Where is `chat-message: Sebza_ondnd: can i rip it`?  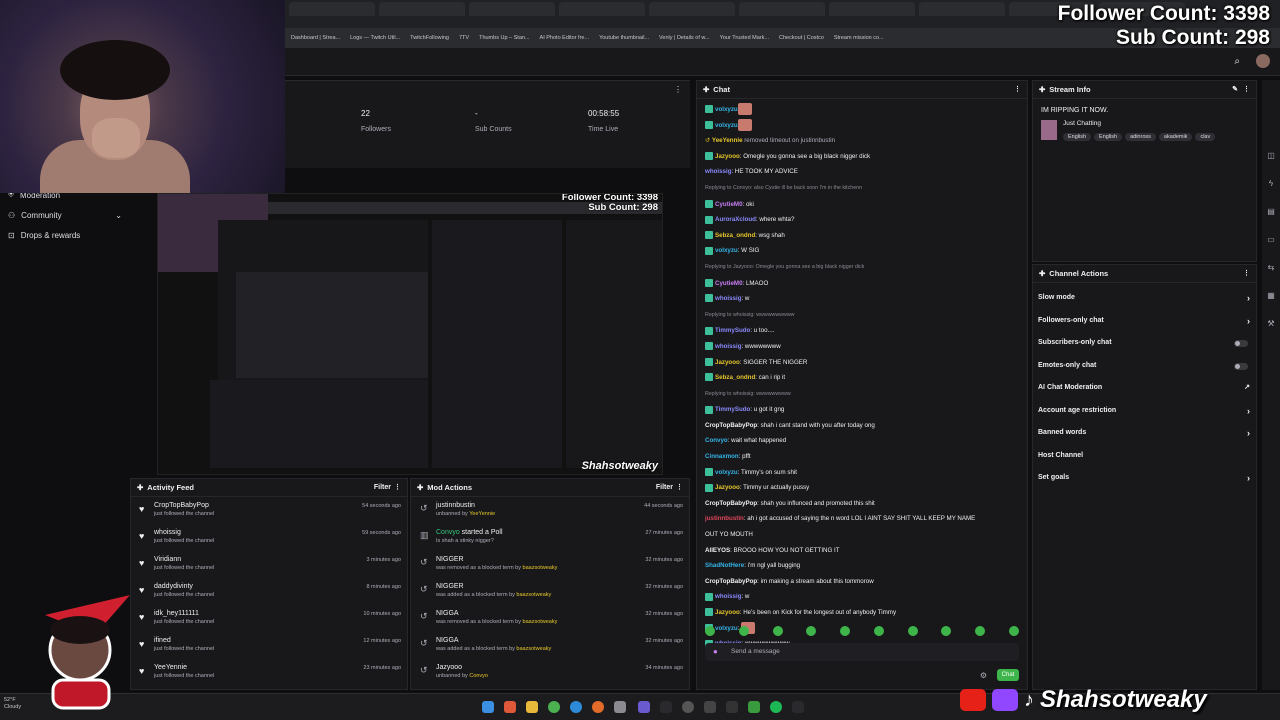
chat-message: Sebza_ondnd: can i rip it is located at coordinates (862, 378).